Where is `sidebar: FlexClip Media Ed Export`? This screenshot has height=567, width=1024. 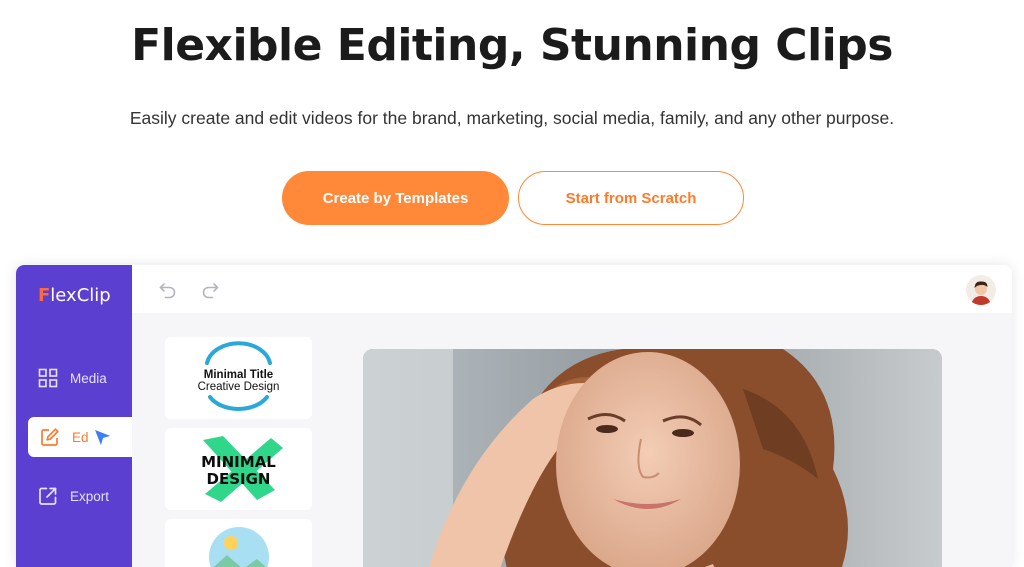 sidebar: FlexClip Media Ed Export is located at coordinates (74, 416).